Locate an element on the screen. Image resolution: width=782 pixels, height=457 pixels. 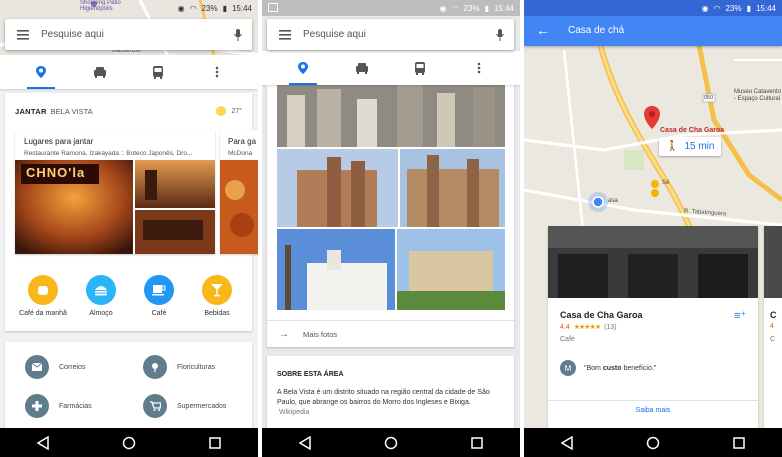
category-lunch: Almoço is located at coordinates (101, 296).